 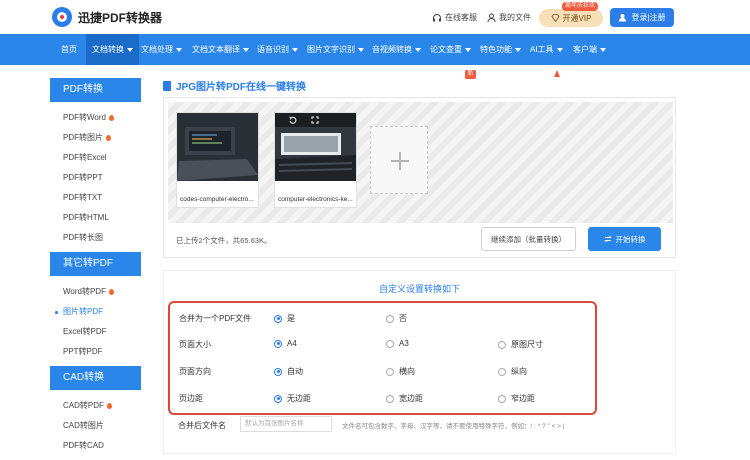 I want to click on page-title-text: JPG图片转PDF在线一键转换, so click(x=241, y=87).